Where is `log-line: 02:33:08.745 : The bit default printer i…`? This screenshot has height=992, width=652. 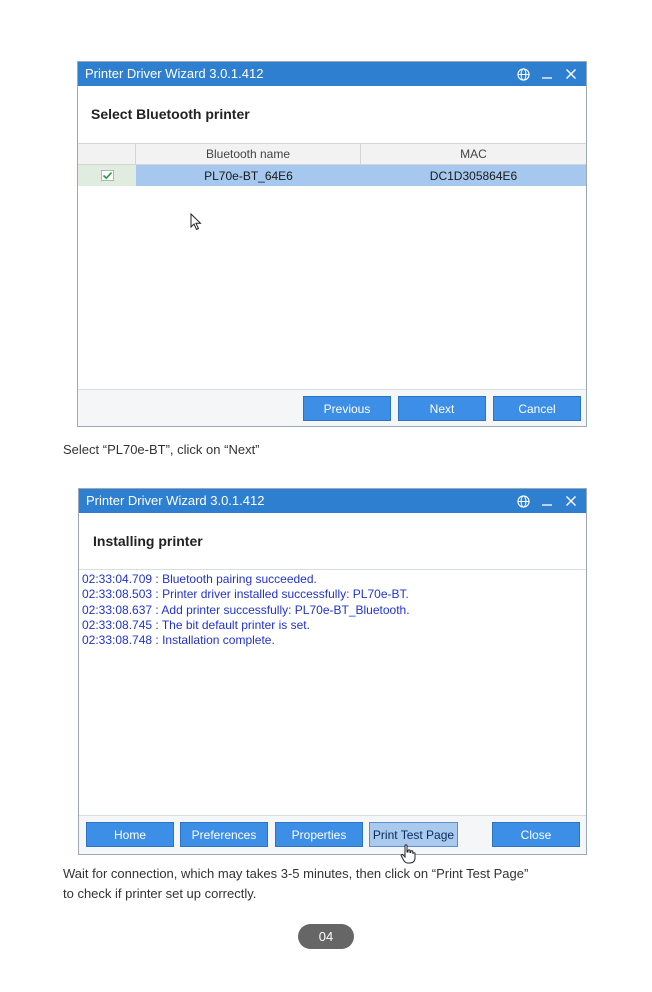 log-line: 02:33:08.745 : The bit default printer i… is located at coordinates (196, 624).